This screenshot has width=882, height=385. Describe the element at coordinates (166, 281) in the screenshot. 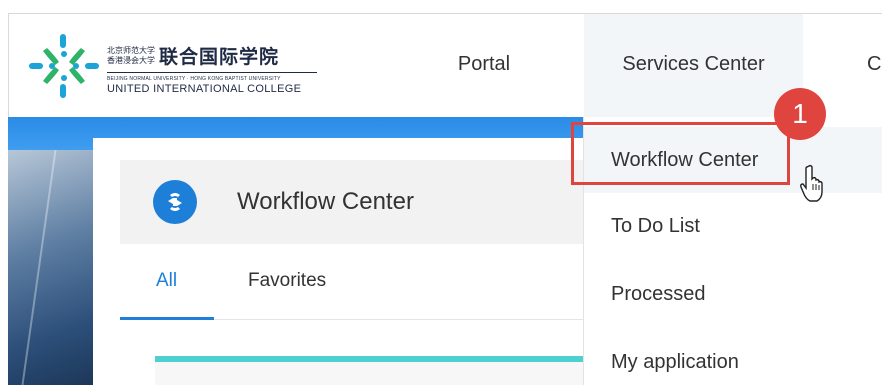

I see `tab-all: All` at that location.